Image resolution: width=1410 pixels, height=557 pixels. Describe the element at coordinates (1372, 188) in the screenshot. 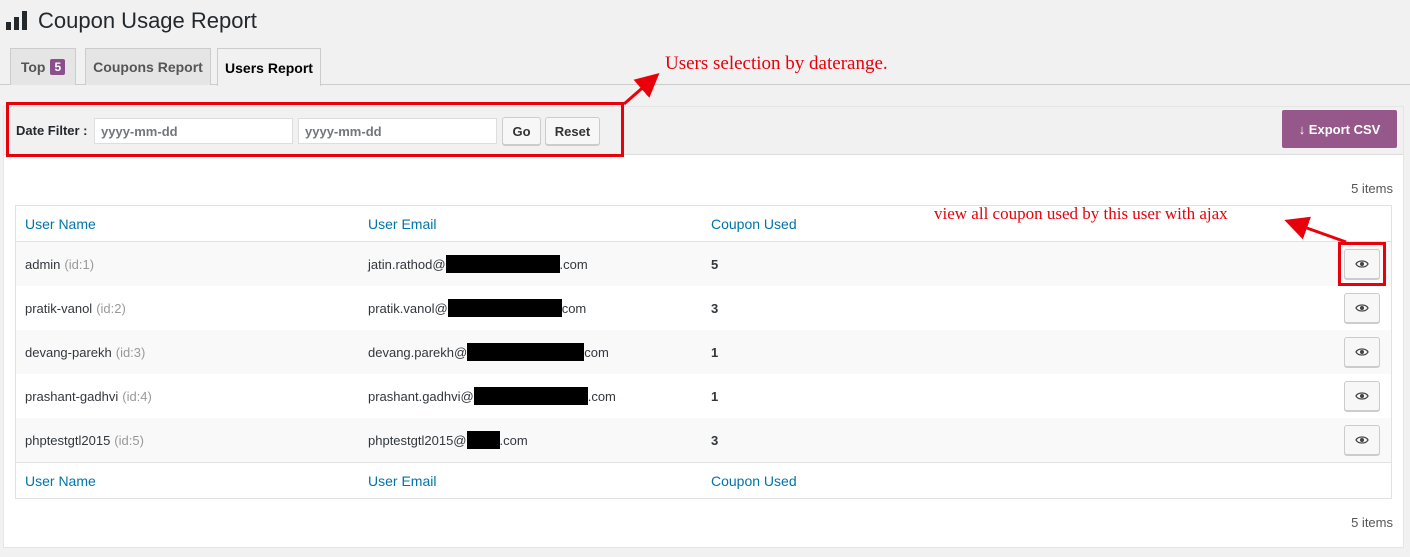

I see `items-count-top: 5 items` at that location.